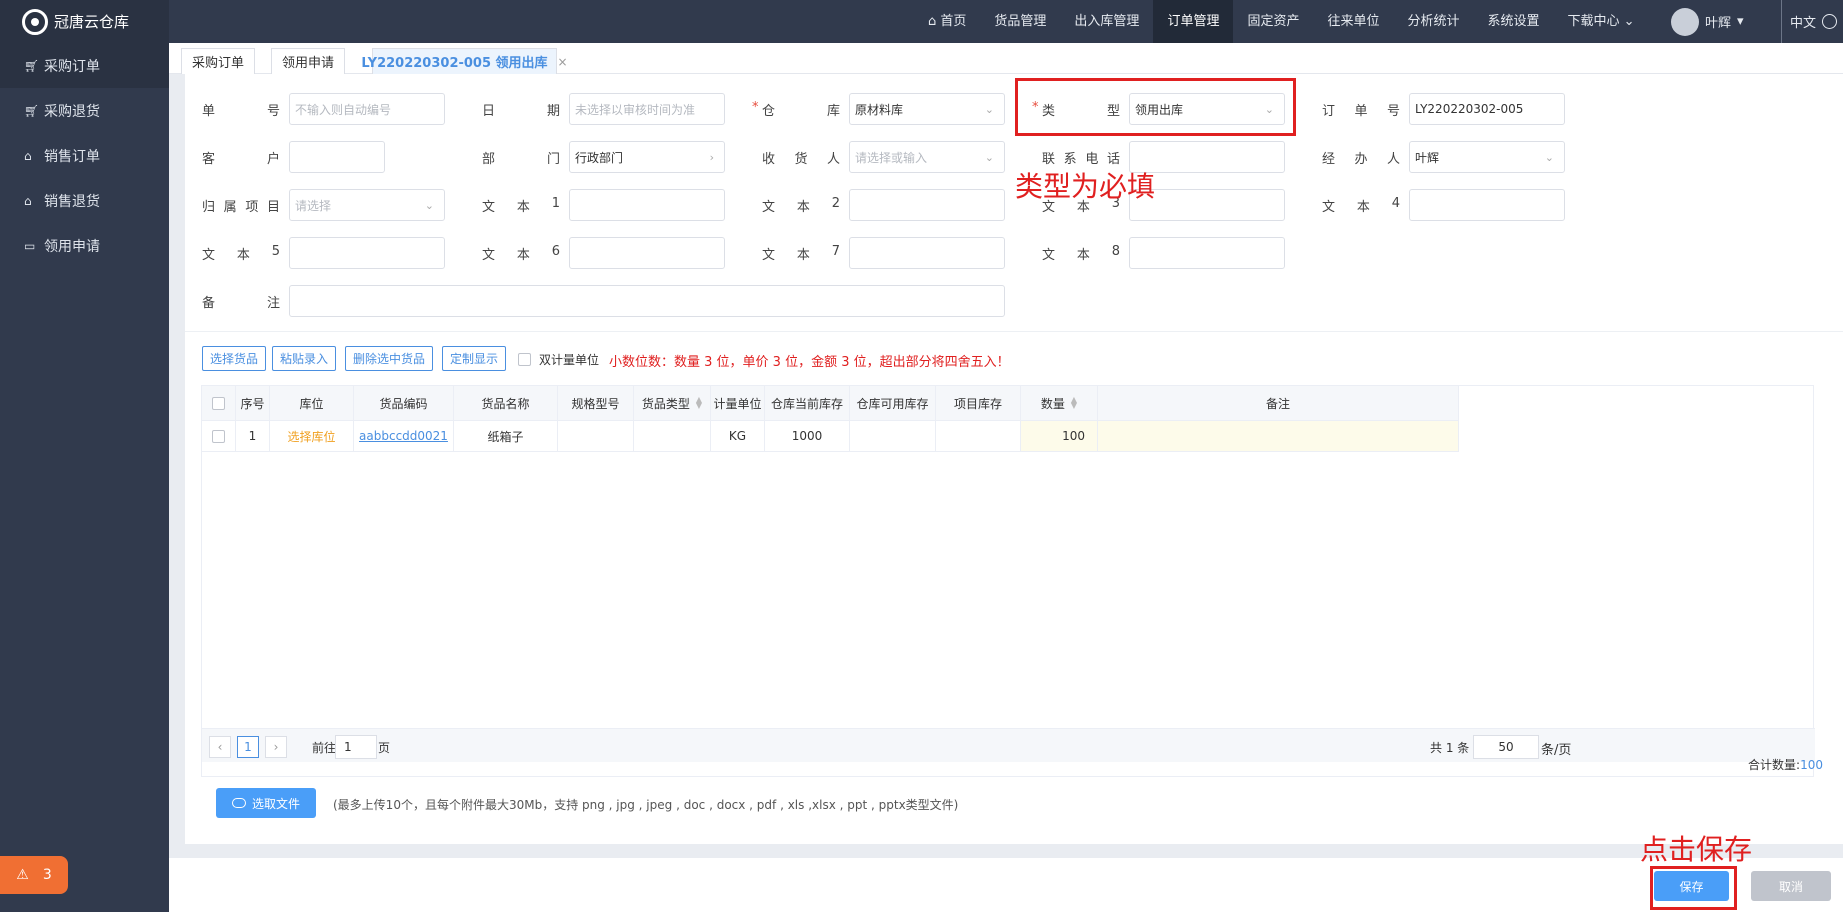 This screenshot has width=1843, height=912. Describe the element at coordinates (474, 358) in the screenshot. I see `custom-display-button: 定制显示` at that location.